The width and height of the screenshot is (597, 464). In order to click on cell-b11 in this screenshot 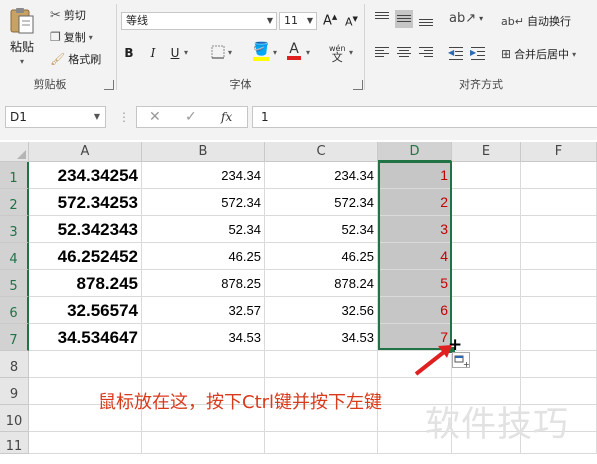, I will do `click(203, 443)`.